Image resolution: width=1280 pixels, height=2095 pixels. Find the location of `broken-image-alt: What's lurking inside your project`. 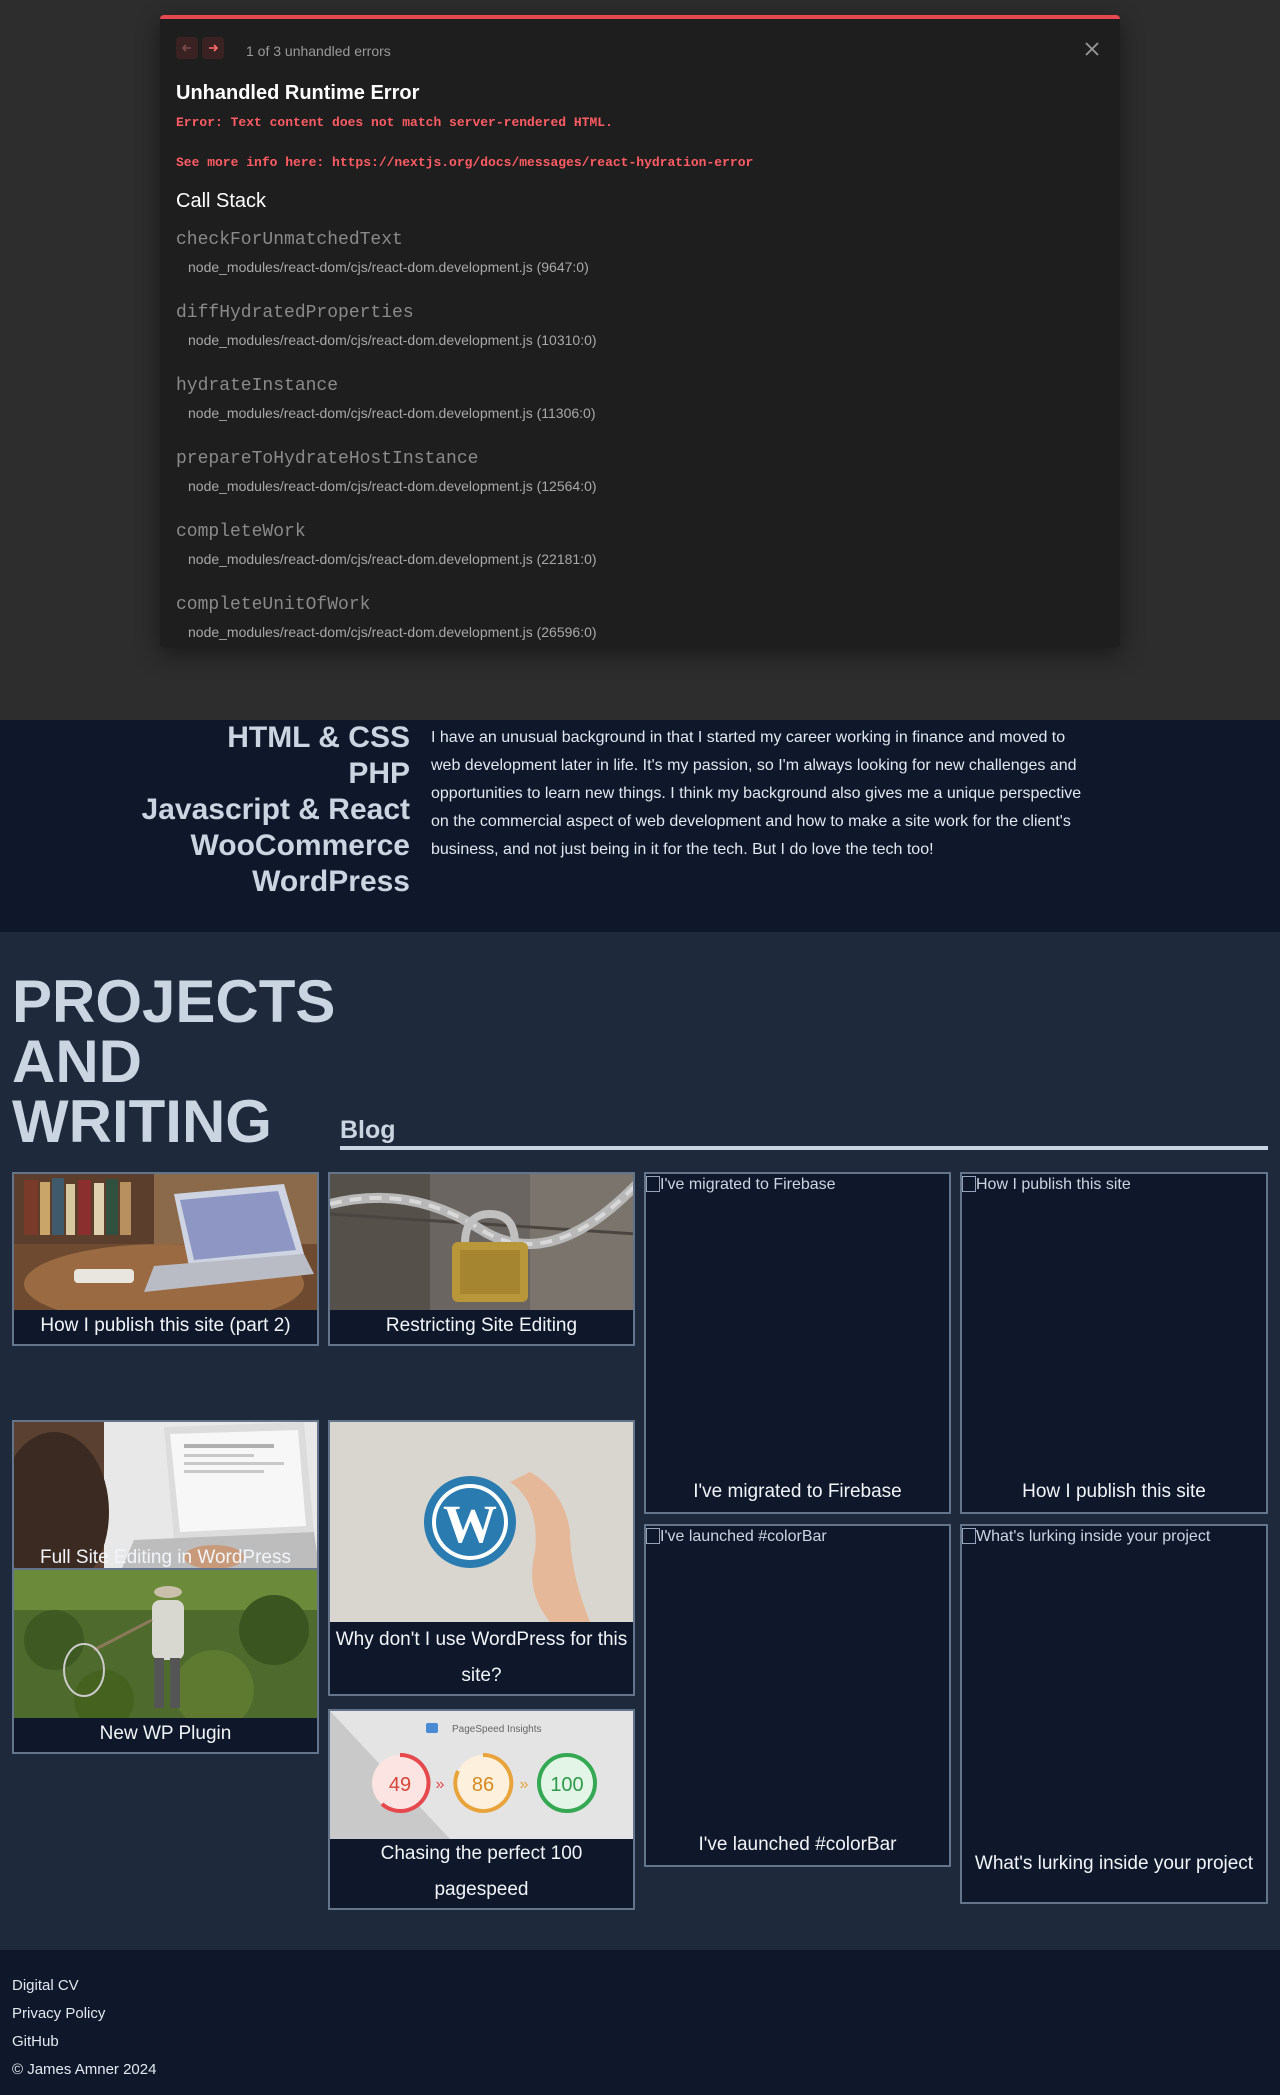

broken-image-alt: What's lurking inside your project is located at coordinates (1086, 1537).